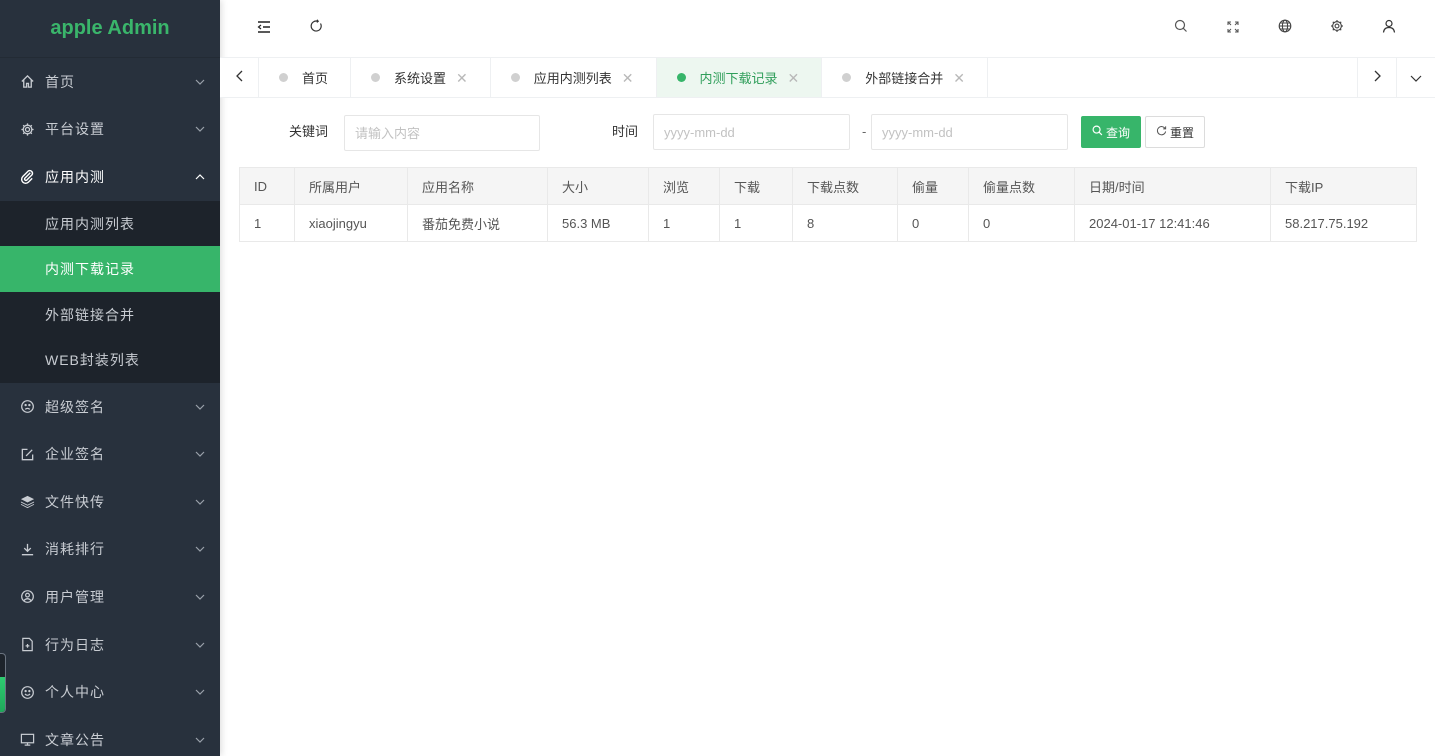 The width and height of the screenshot is (1435, 756). I want to click on cell-stolen-points: 0, so click(1021, 223).